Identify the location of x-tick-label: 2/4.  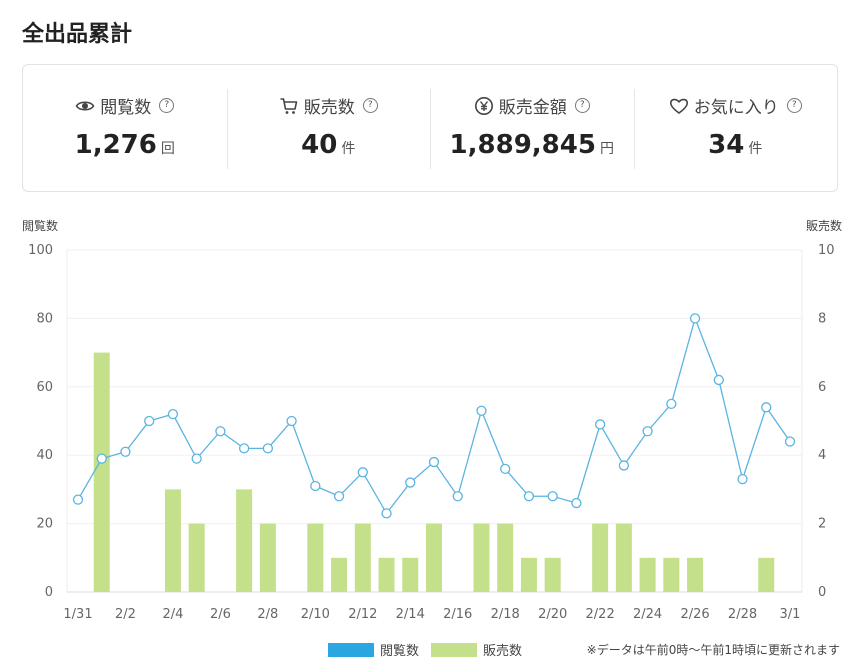
(172, 614).